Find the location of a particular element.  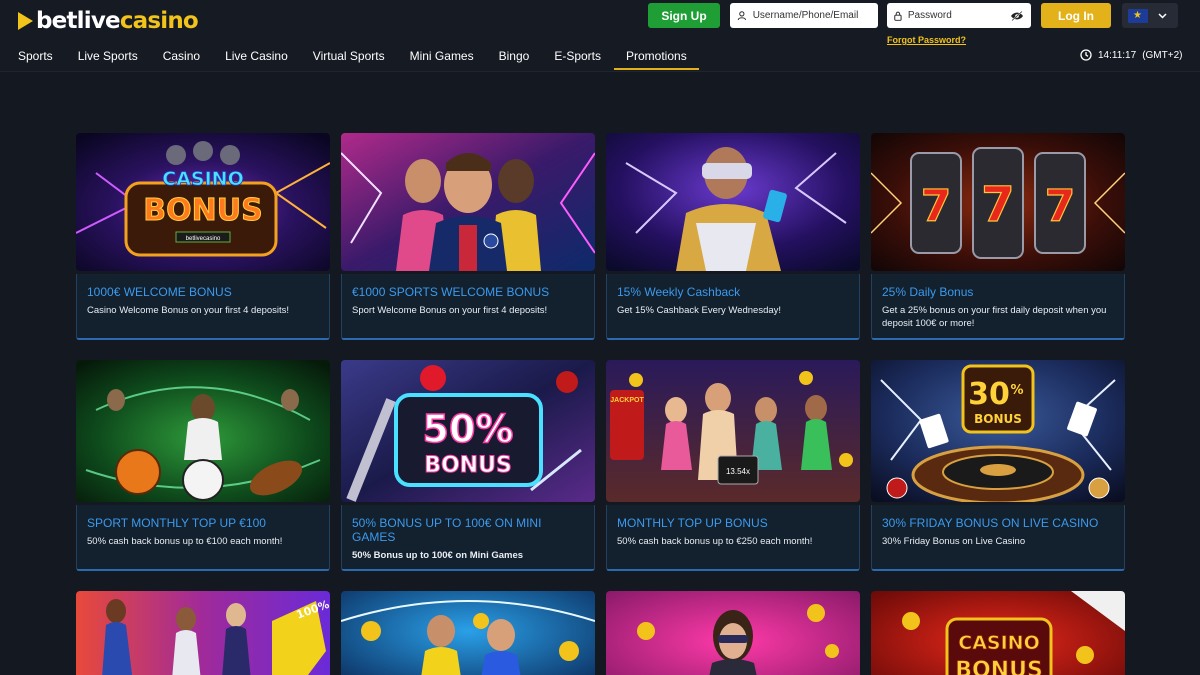

promo-description: Get 15% Cashback Every Wednesday! is located at coordinates (699, 310).